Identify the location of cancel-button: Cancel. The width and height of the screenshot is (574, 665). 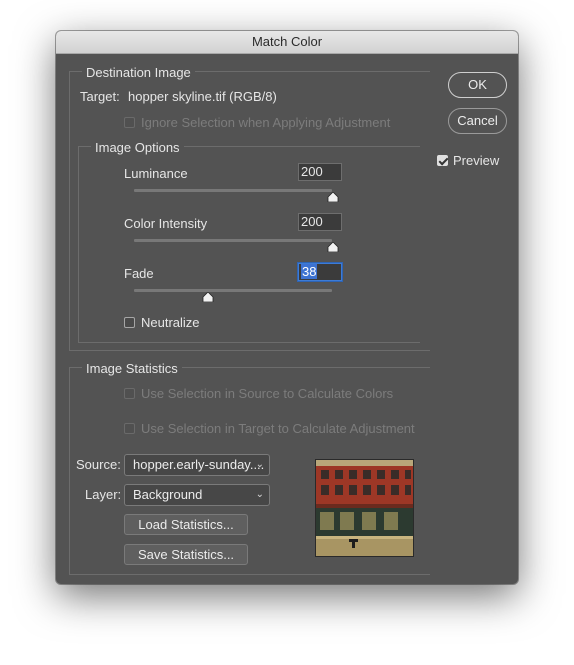
(477, 121).